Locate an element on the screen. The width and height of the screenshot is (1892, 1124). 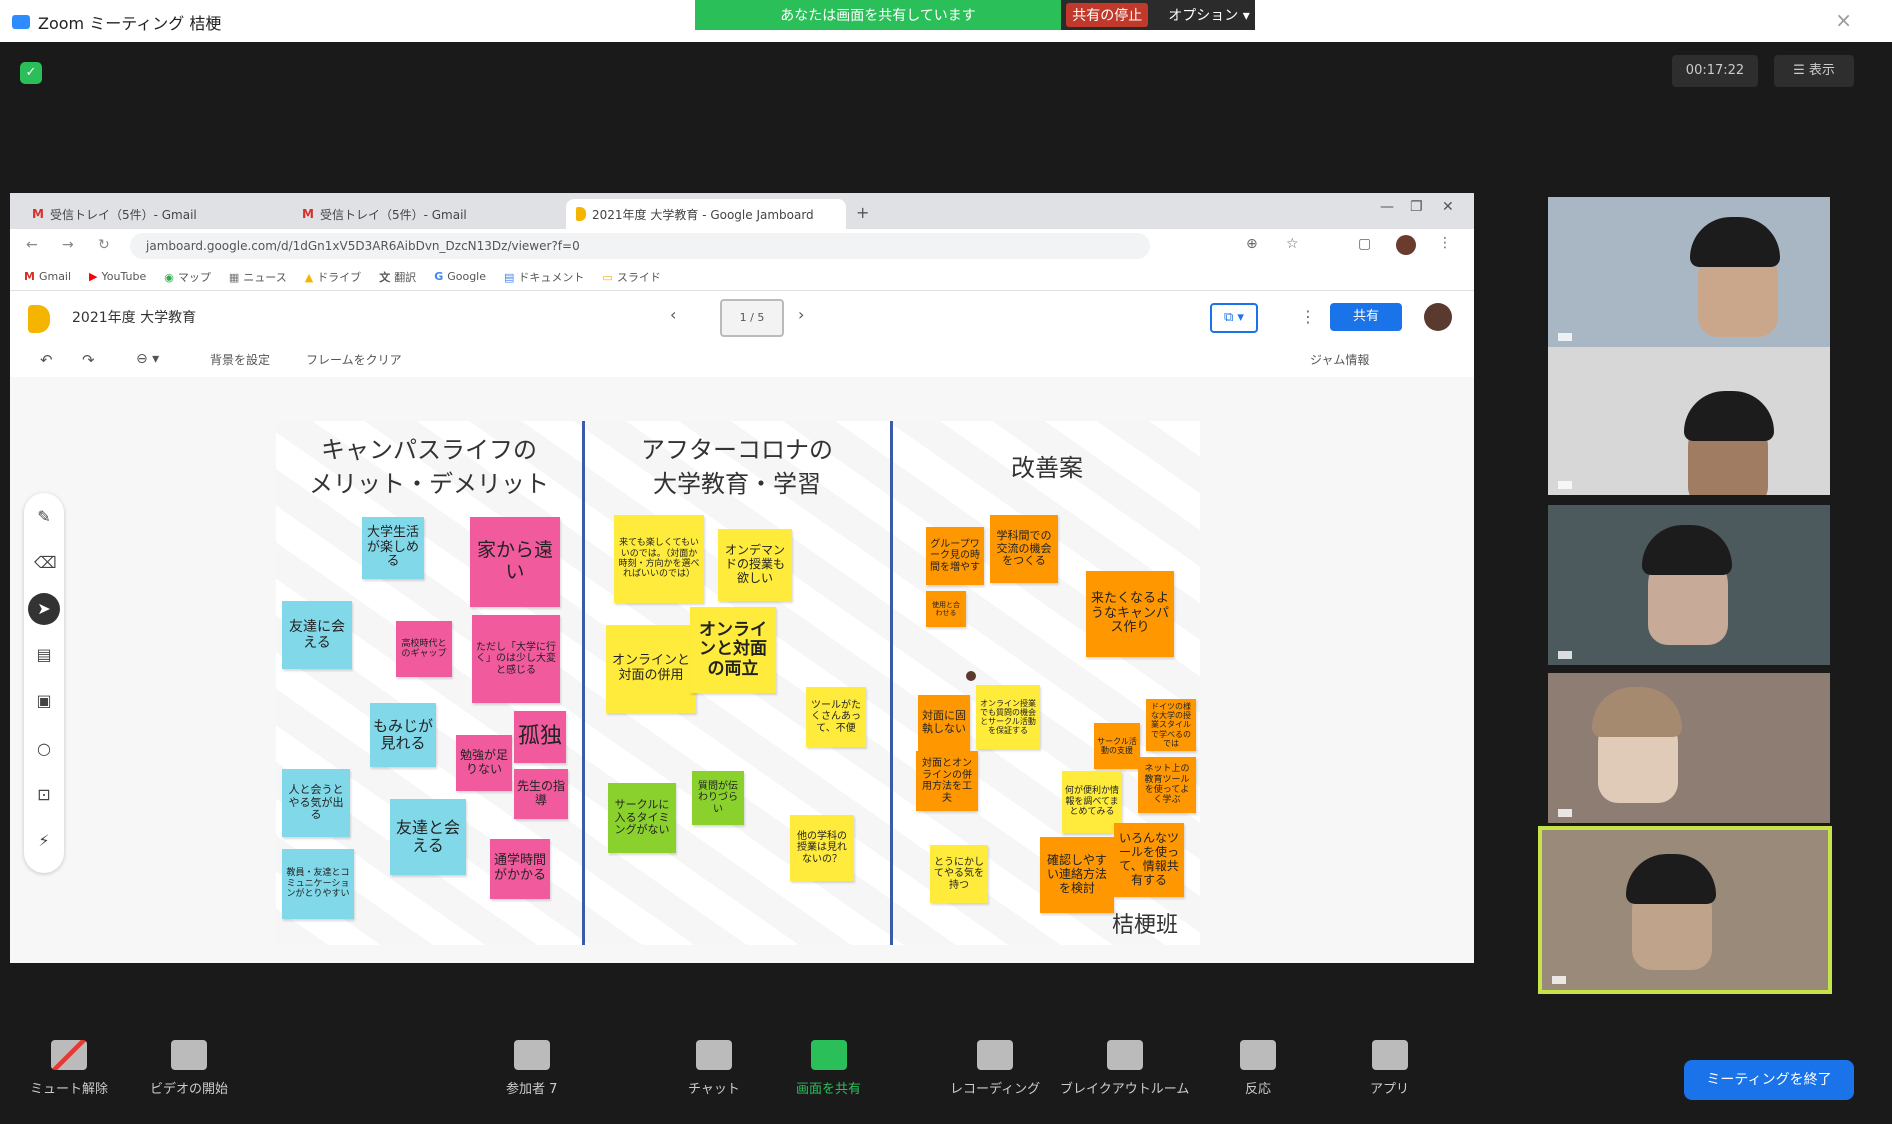
sticky-note: 来ても楽しくてもいいのでは。（対面か時刻・方向かを選べればいいのでは） is located at coordinates (659, 559).